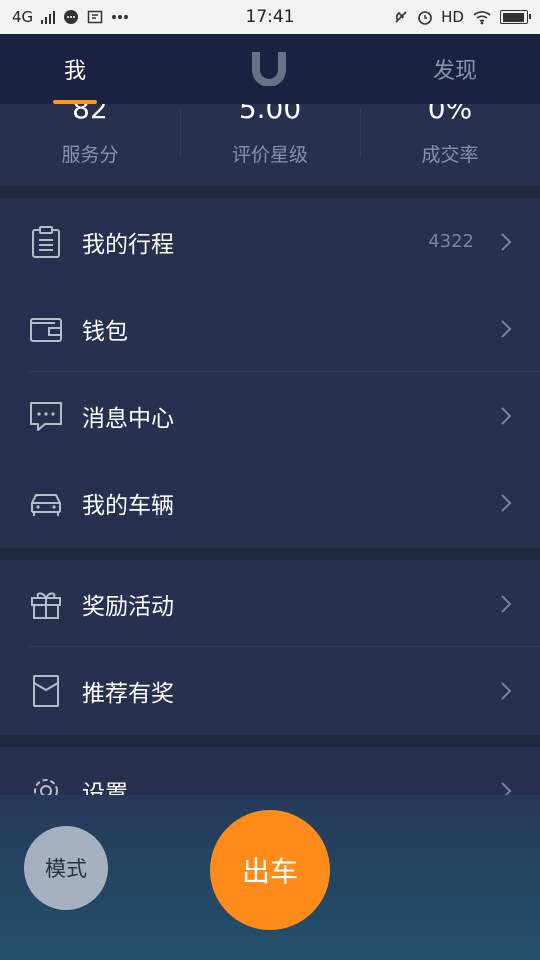 The width and height of the screenshot is (540, 960). Describe the element at coordinates (128, 693) in the screenshot. I see `menu-label: 推荐有奖` at that location.